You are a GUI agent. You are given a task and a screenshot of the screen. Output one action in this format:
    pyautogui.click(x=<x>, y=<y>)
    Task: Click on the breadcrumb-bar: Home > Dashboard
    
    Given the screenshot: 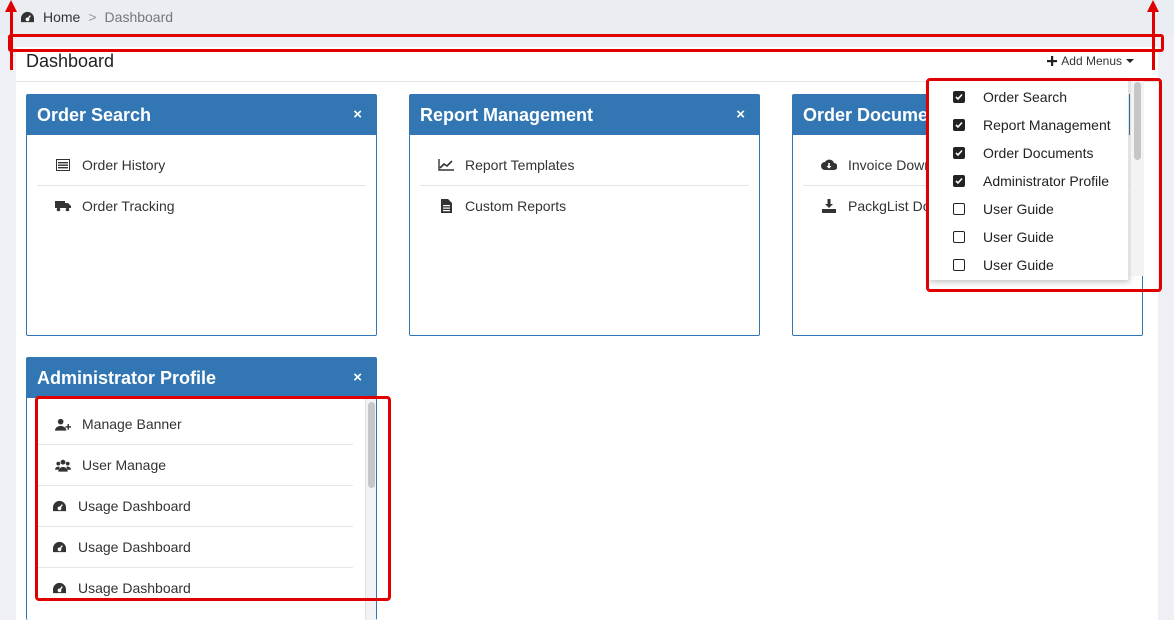 What is the action you would take?
    pyautogui.click(x=587, y=17)
    